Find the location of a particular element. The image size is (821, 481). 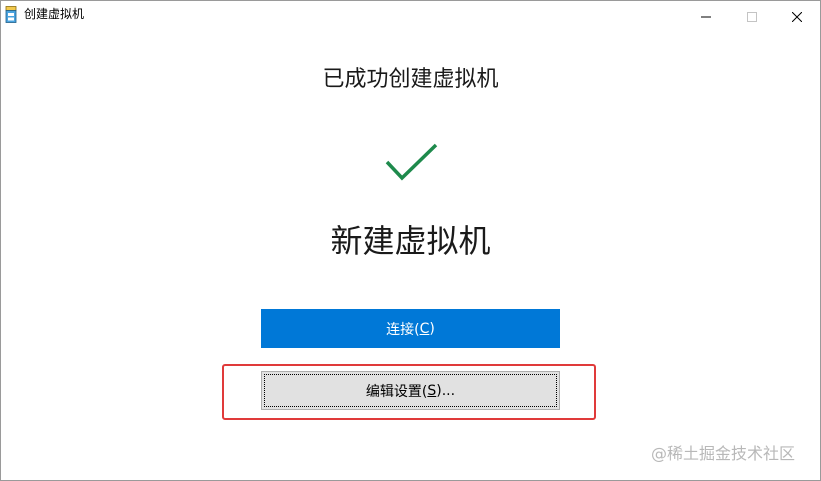

connect-button: 连接(C) is located at coordinates (410, 328).